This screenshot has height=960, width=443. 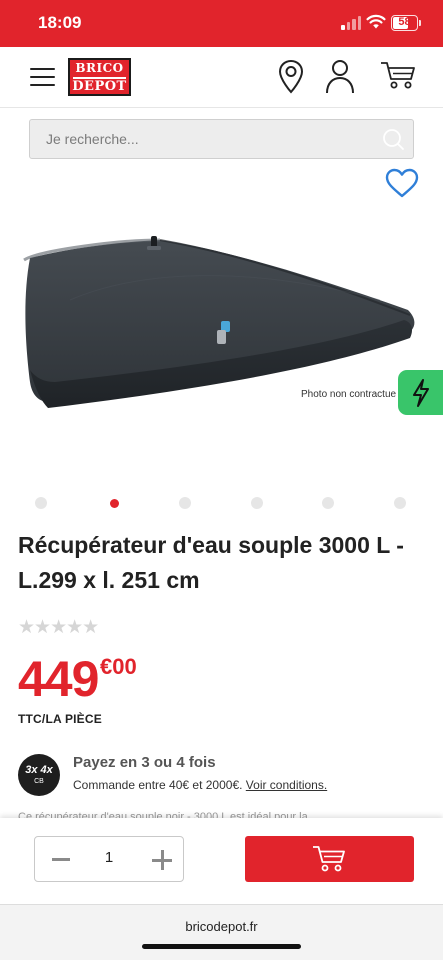 I want to click on price-integer: 449, so click(x=58, y=679).